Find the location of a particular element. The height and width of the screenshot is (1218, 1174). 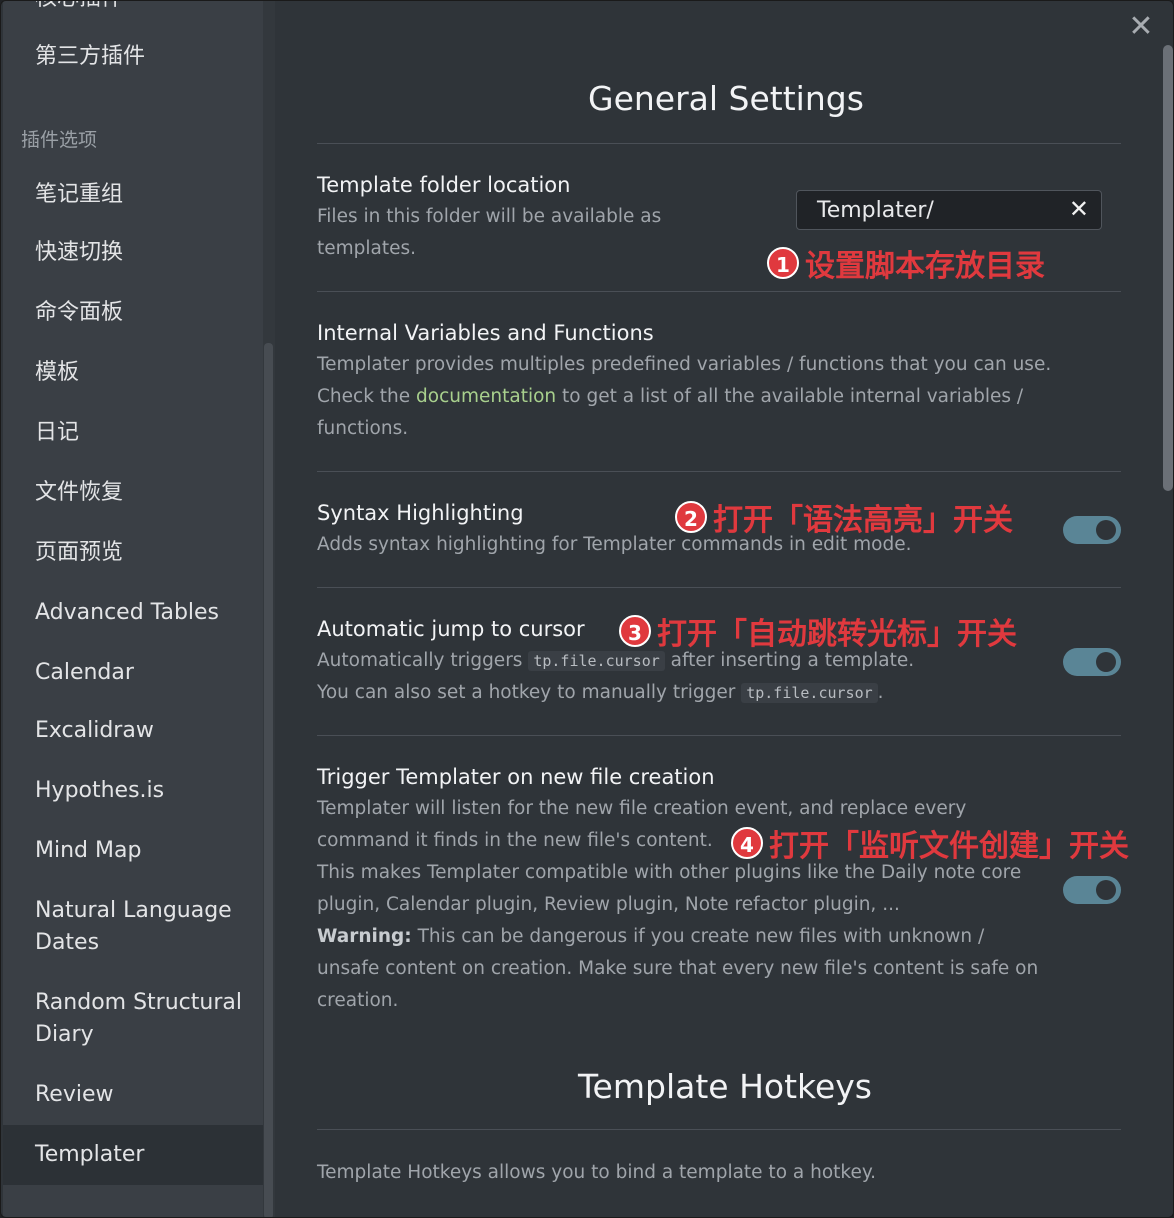

desc-text: Check the is located at coordinates (367, 396).